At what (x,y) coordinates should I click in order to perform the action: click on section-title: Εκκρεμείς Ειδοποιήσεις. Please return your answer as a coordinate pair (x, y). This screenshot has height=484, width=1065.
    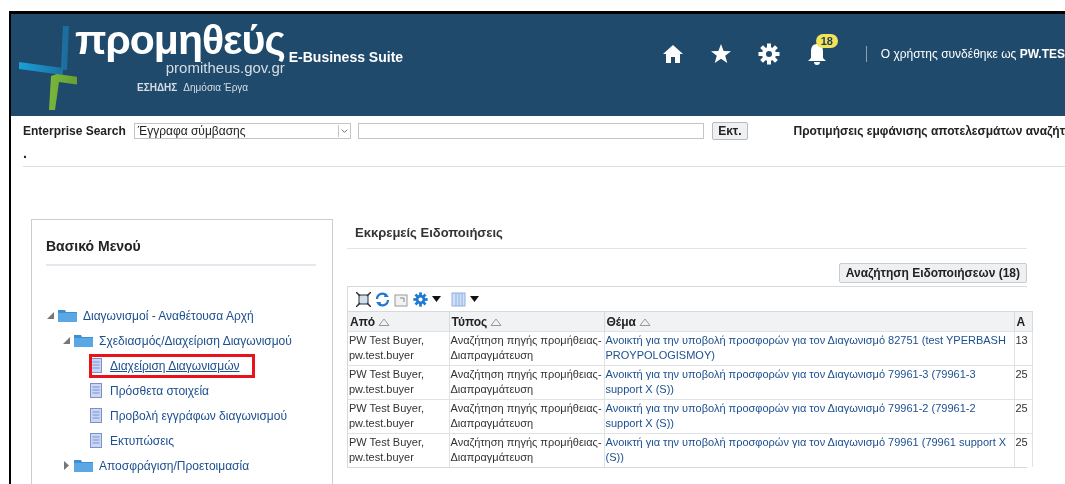
    Looking at the image, I should click on (429, 232).